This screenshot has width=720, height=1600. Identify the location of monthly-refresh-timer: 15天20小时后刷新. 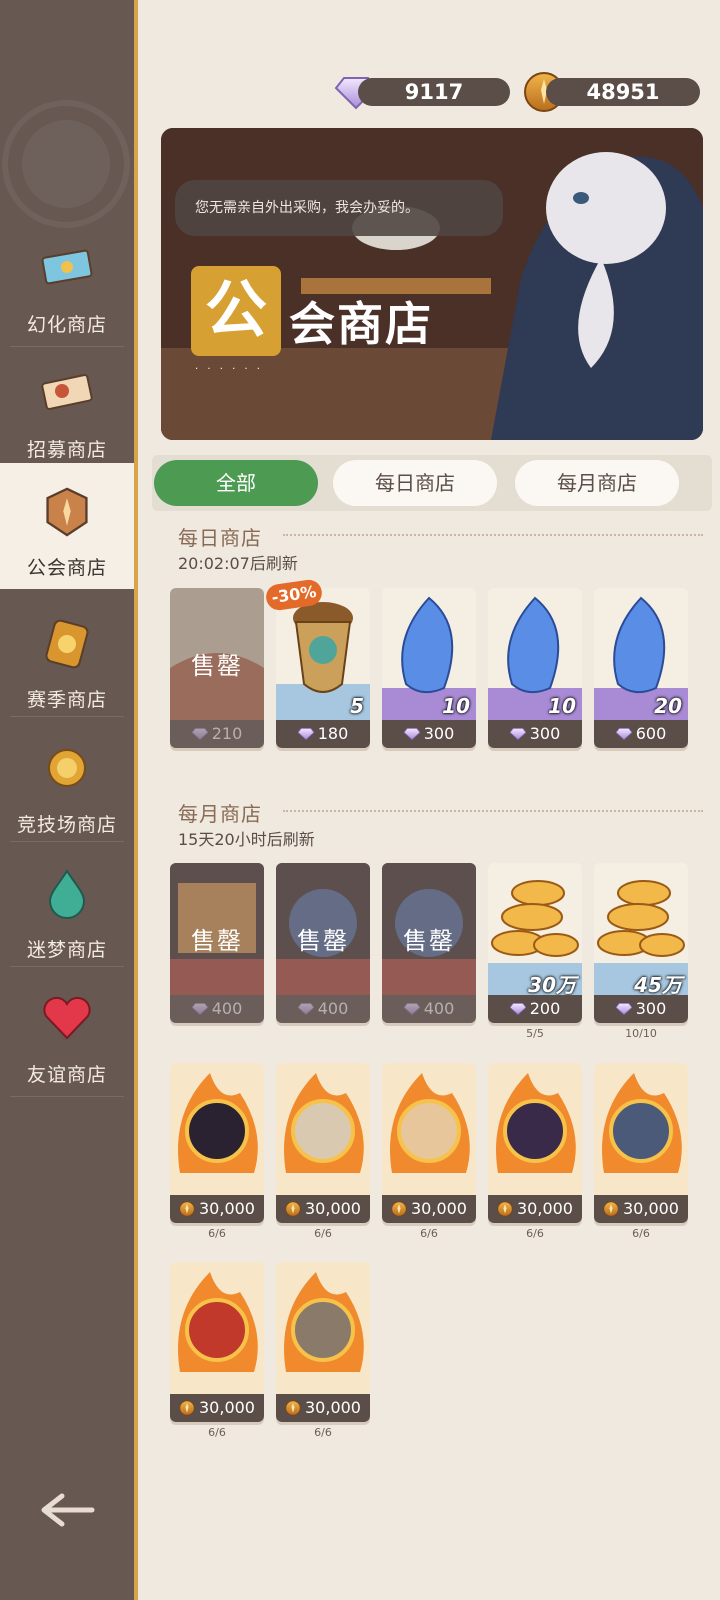
(246, 839).